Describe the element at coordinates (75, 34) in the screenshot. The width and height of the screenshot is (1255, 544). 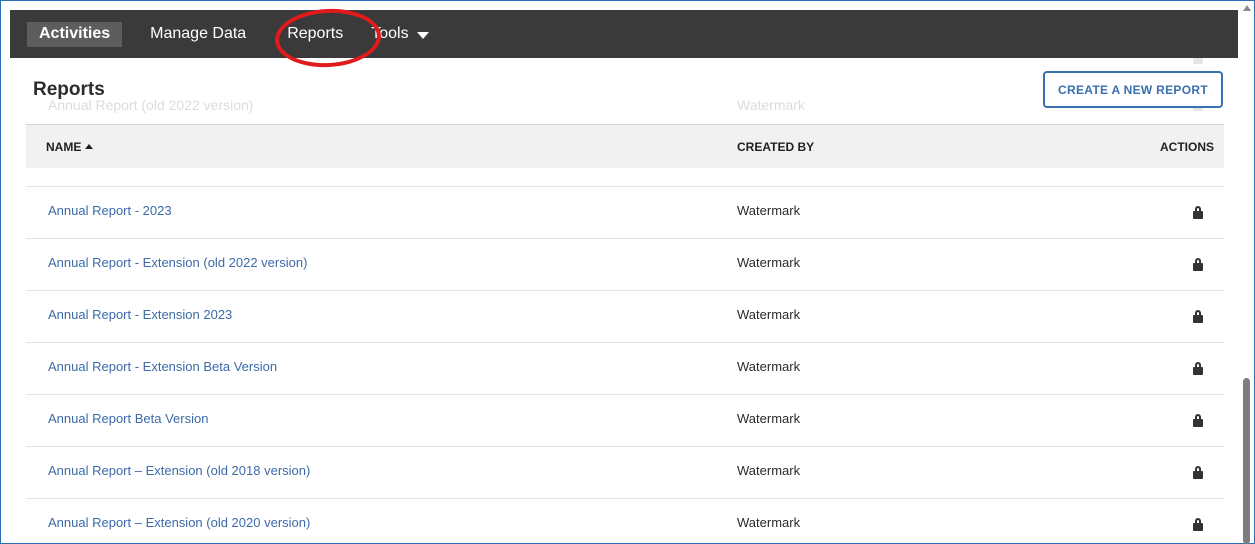
I see `nav-activities: Activities` at that location.